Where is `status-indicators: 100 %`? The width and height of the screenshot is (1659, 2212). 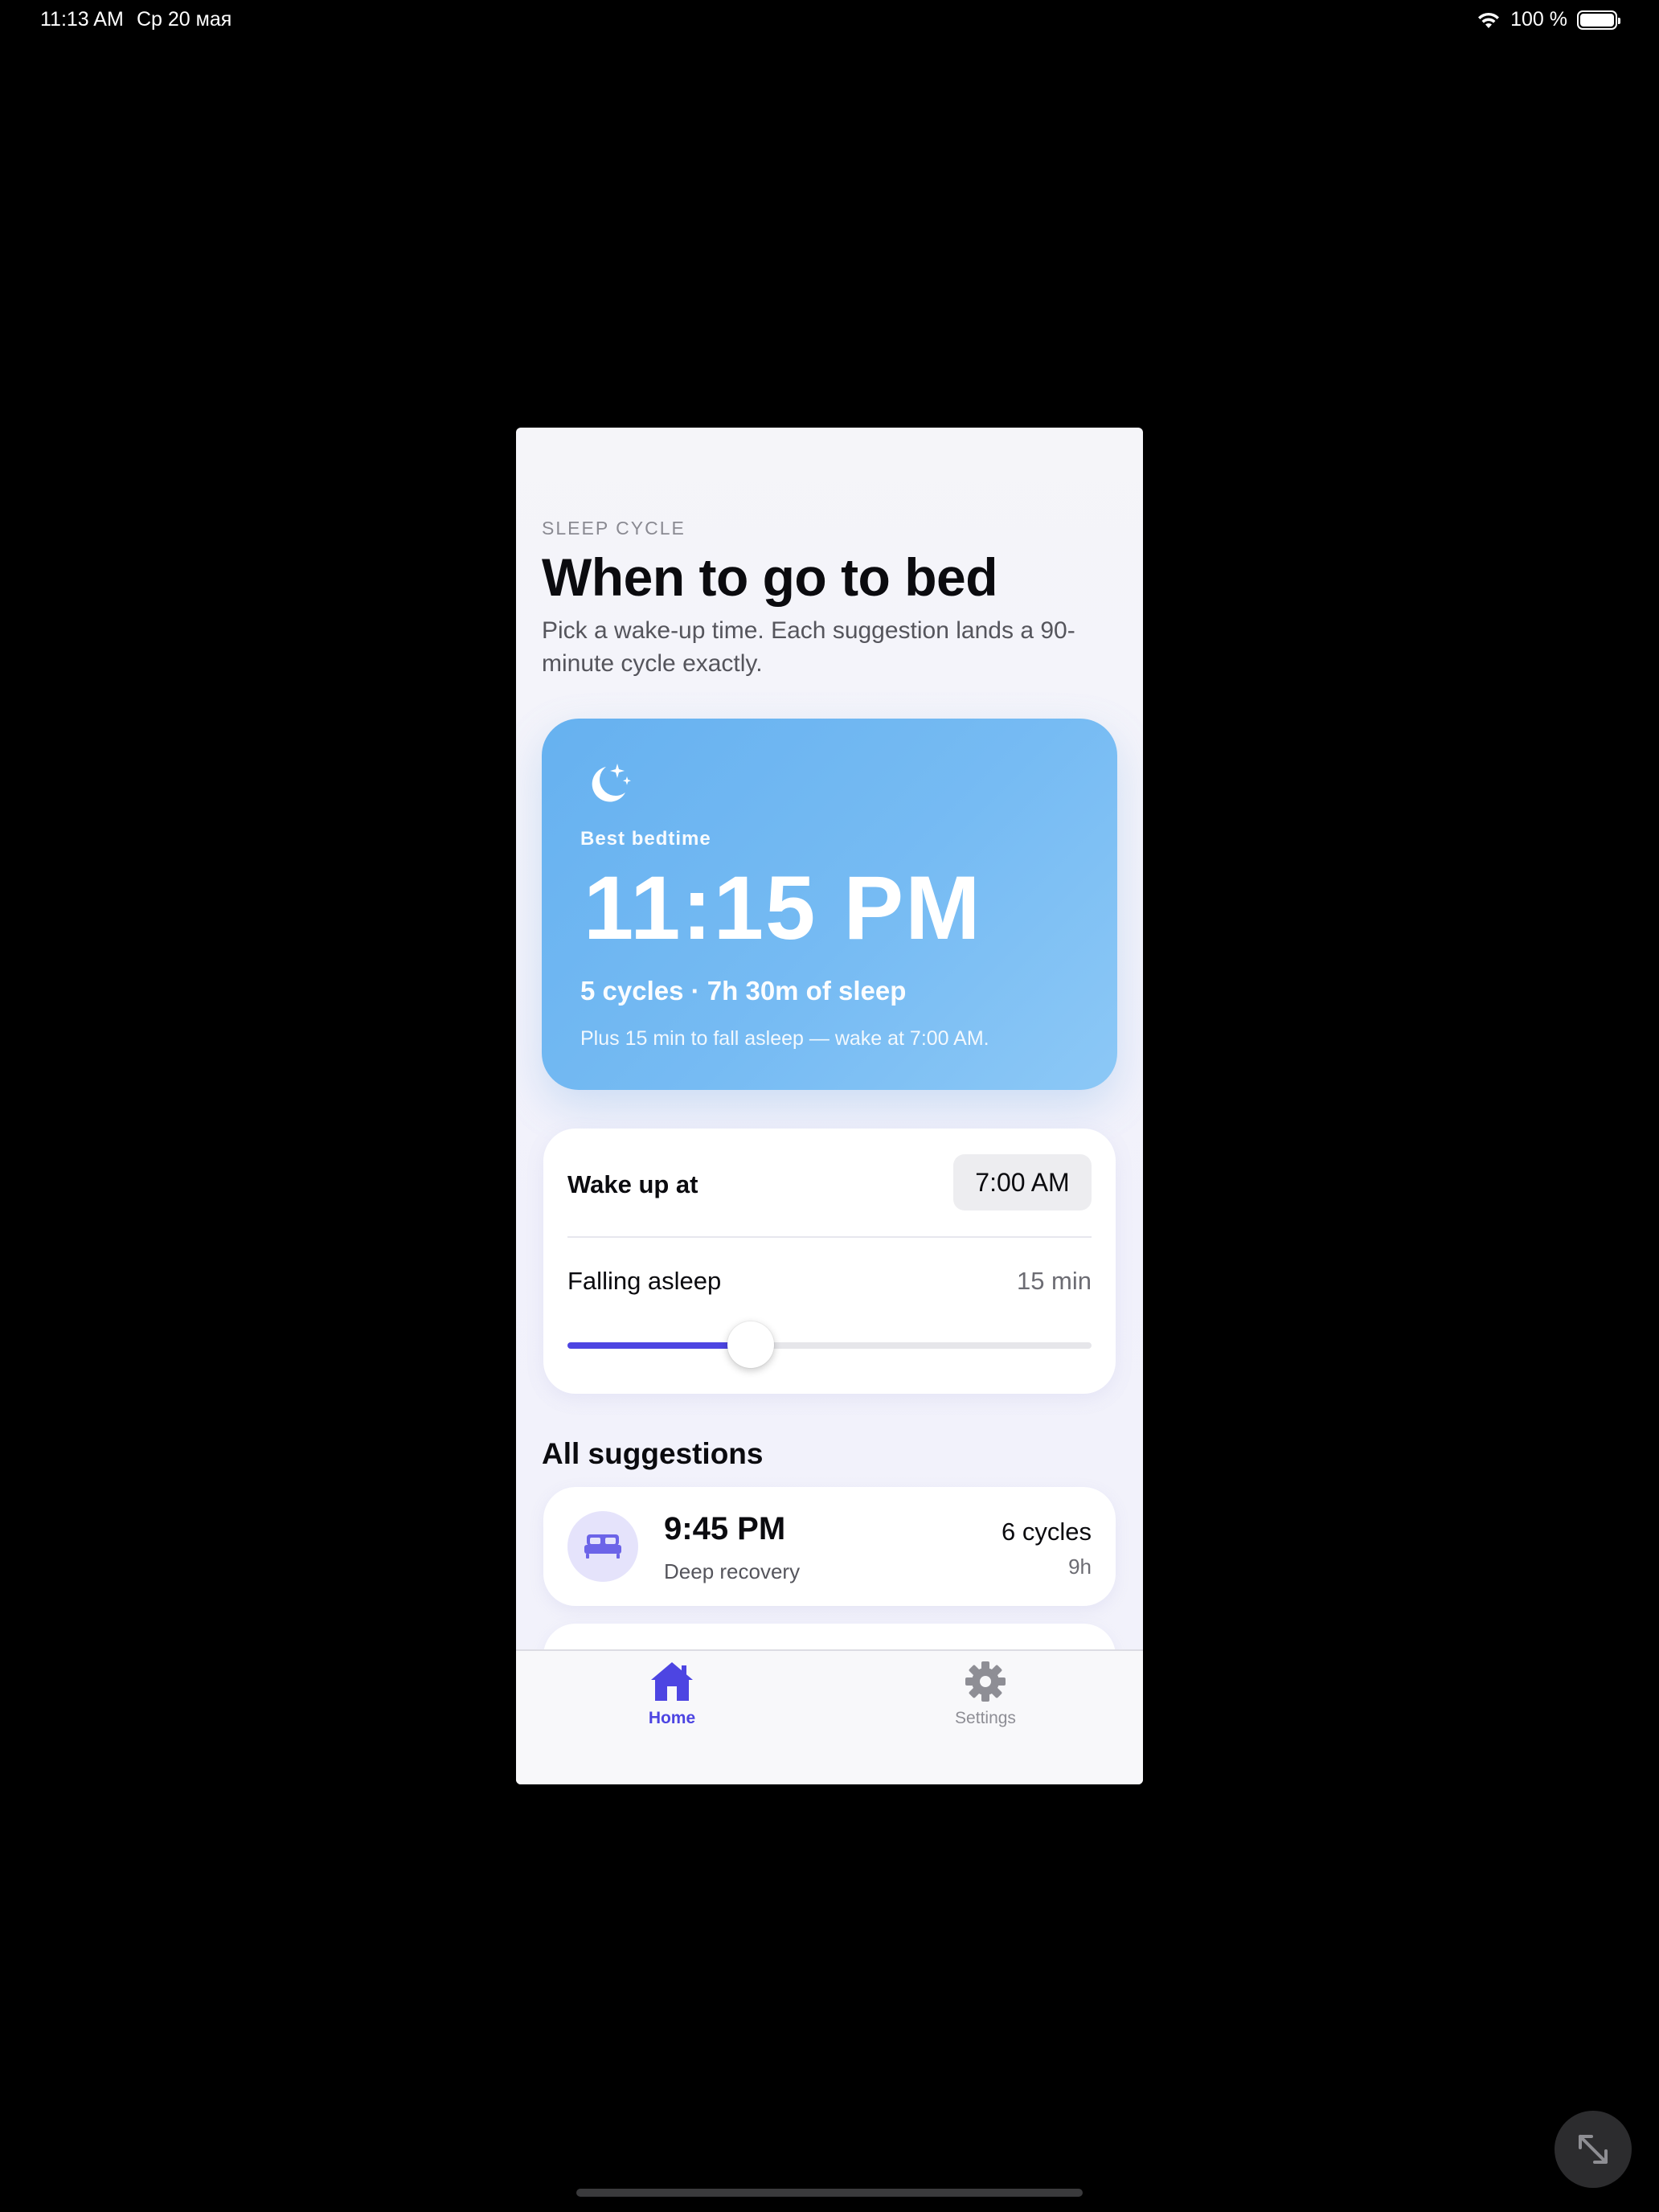 status-indicators: 100 % is located at coordinates (1548, 19).